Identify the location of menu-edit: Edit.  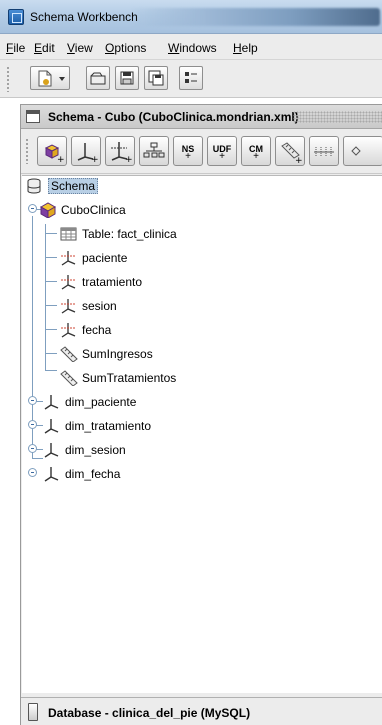
(44, 48).